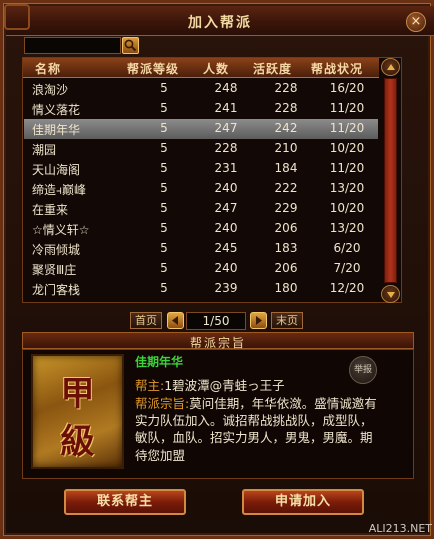 The height and width of the screenshot is (539, 434). Describe the element at coordinates (59, 190) in the screenshot. I see `cell-name: 缔造⫞巅峰` at that location.